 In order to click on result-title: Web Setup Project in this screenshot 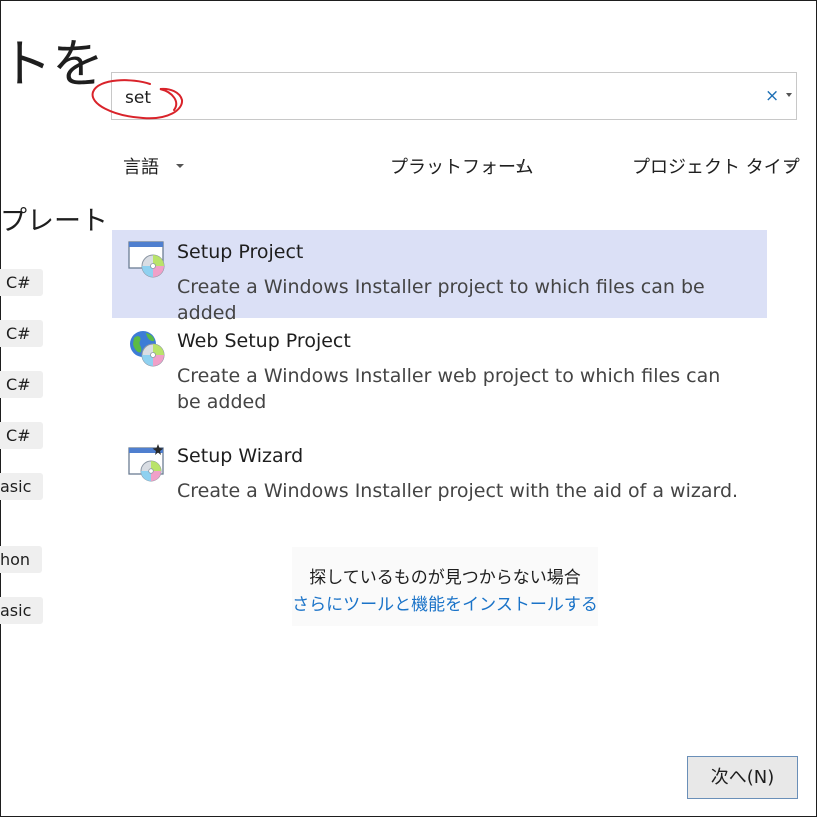, I will do `click(264, 341)`.